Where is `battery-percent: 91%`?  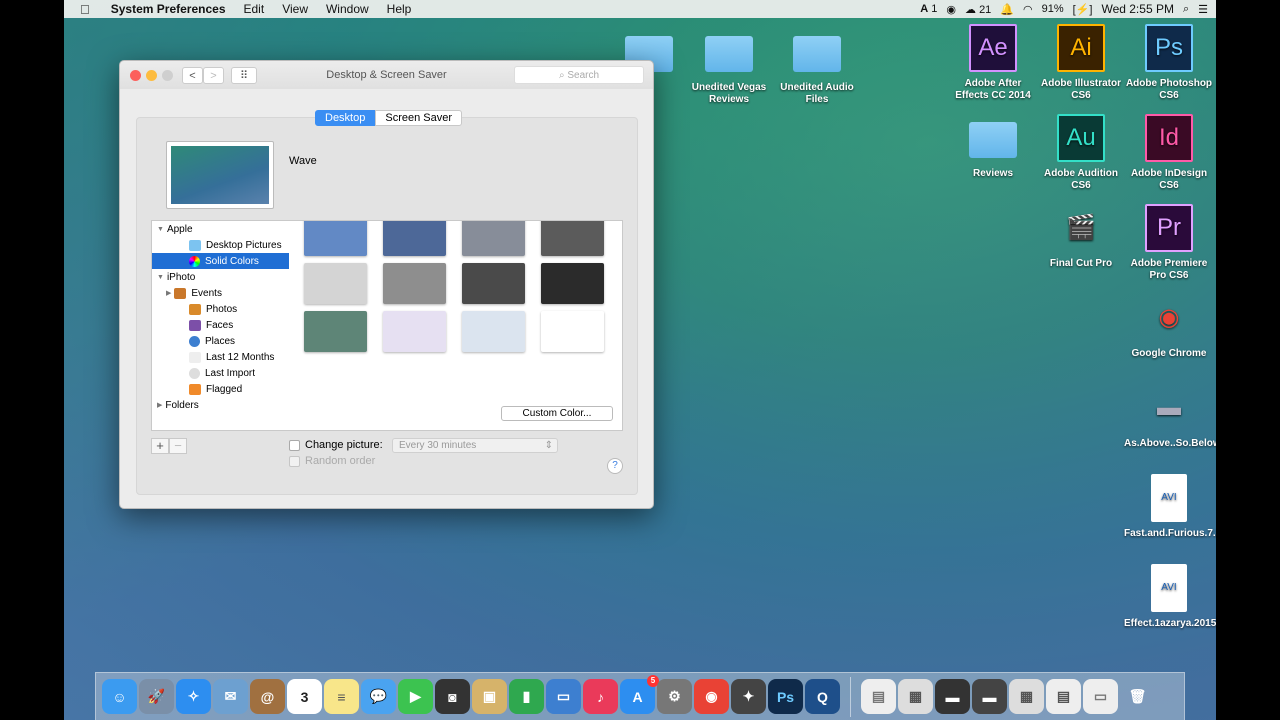 battery-percent: 91% is located at coordinates (1053, 9).